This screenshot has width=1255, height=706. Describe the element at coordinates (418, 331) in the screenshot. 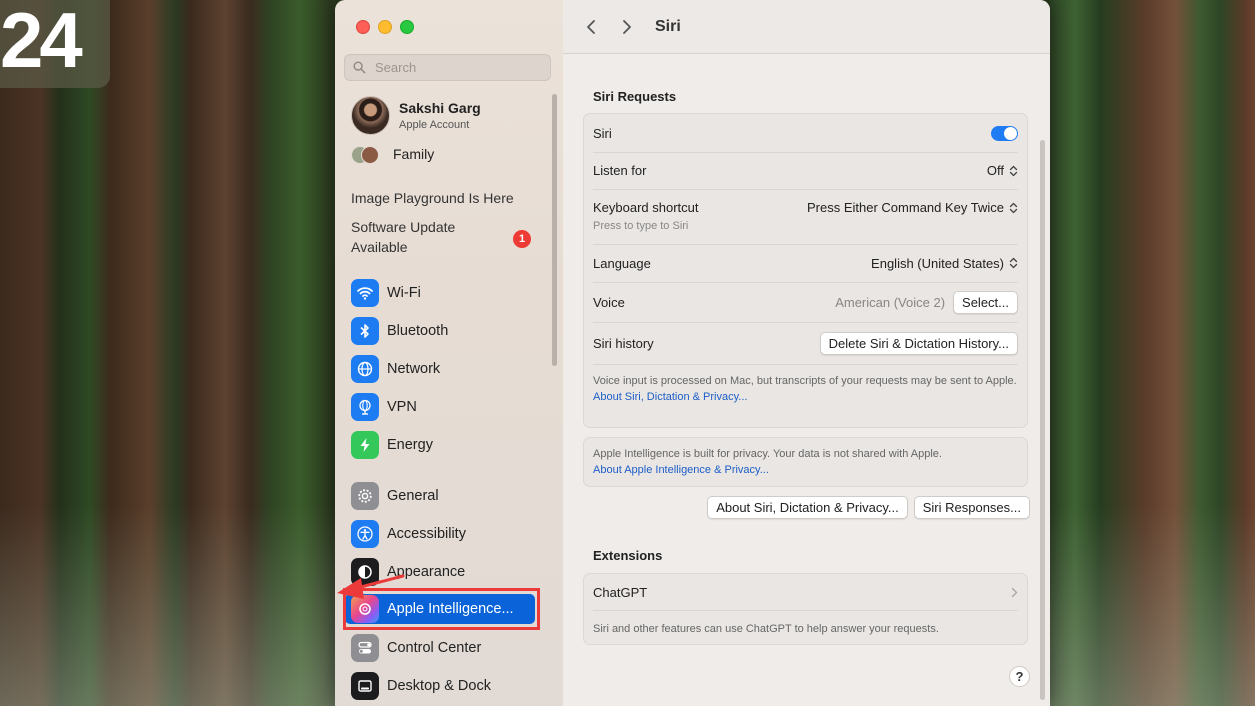

I see `sidebar-item-label: Bluetooth` at that location.